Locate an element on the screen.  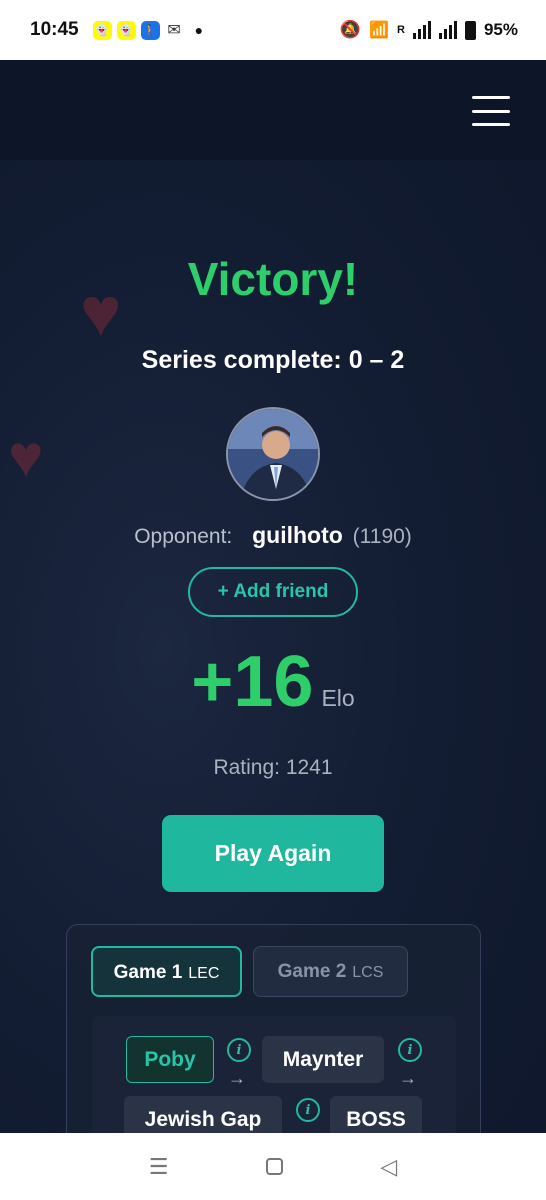
game-board: Poby i → Maynter i → Jewish Gap i BOSS is located at coordinates (274, 1074).